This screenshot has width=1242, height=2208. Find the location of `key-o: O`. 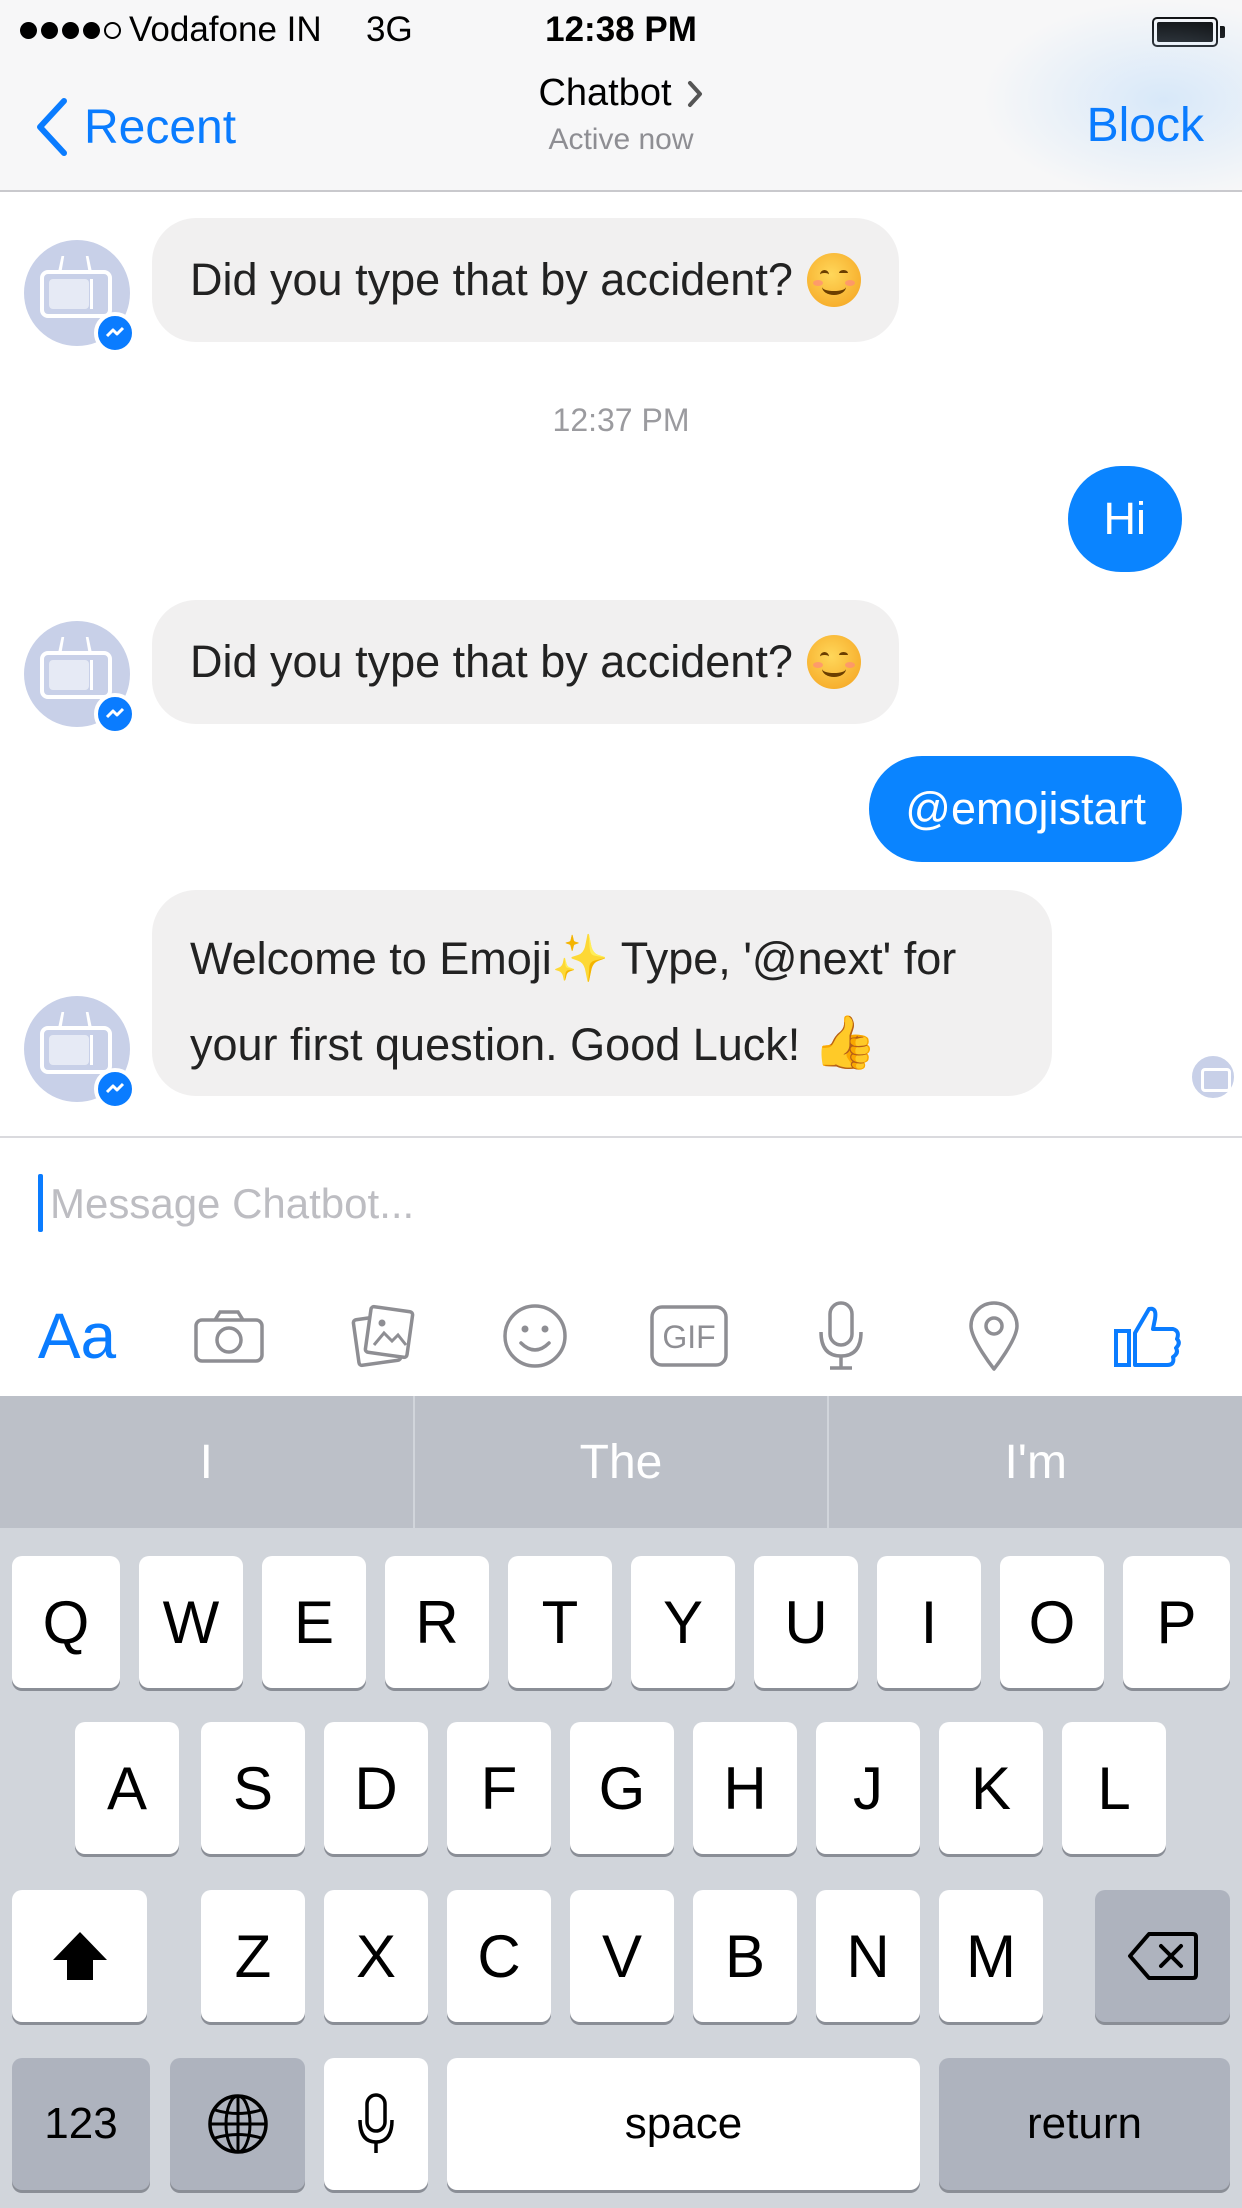

key-o: O is located at coordinates (1052, 1622).